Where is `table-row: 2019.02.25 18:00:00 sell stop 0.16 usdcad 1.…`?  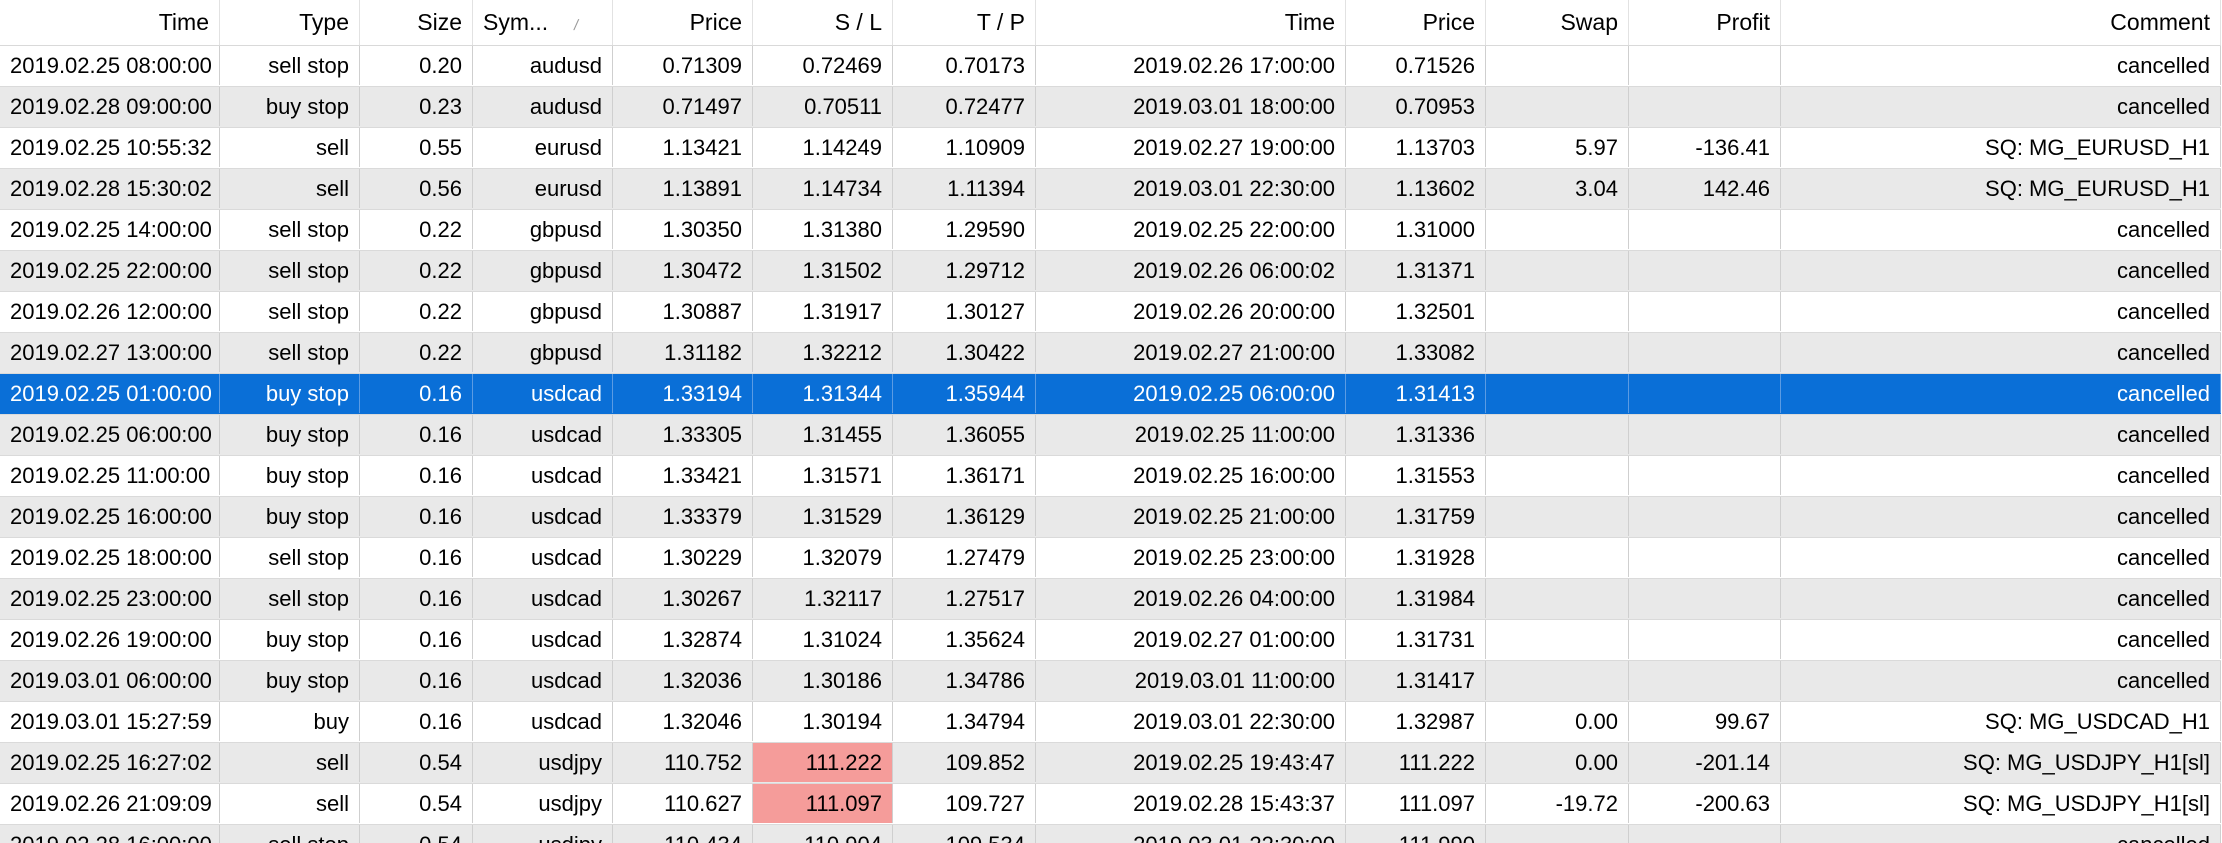
table-row: 2019.02.25 18:00:00 sell stop 0.16 usdcad 1.… is located at coordinates (1110, 558).